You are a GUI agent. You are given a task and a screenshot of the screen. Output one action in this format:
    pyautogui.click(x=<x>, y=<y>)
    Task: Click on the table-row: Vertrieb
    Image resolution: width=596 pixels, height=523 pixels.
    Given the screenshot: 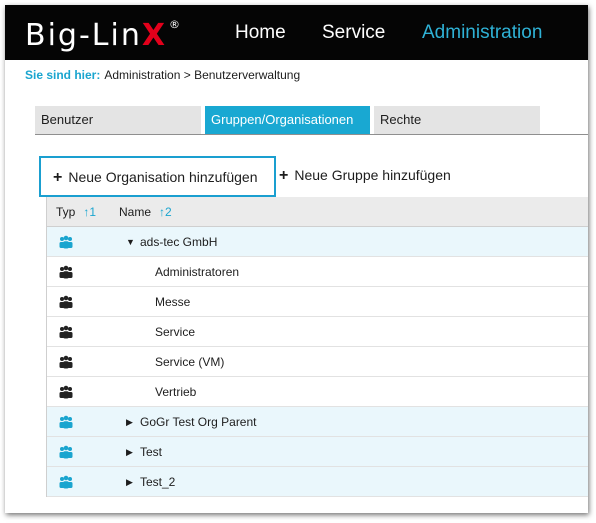 What is the action you would take?
    pyautogui.click(x=317, y=392)
    